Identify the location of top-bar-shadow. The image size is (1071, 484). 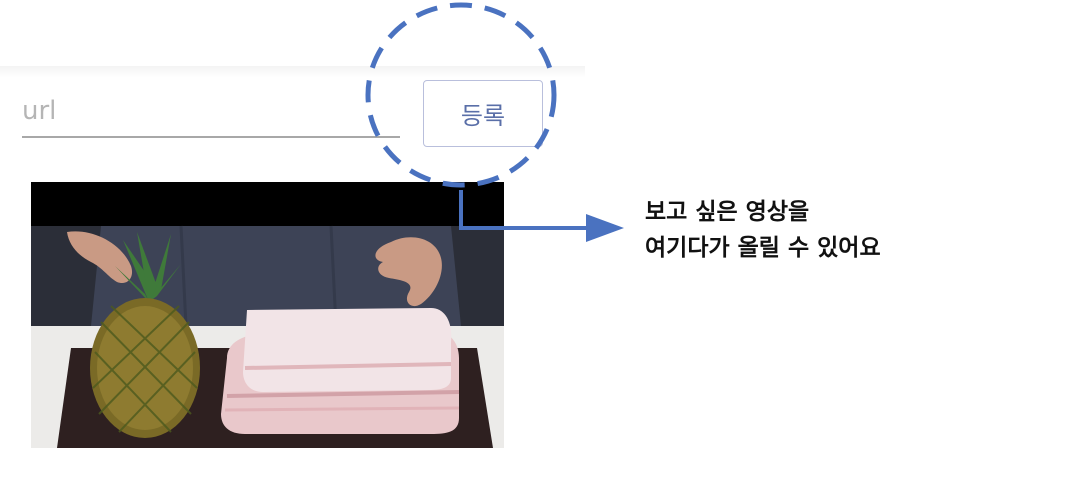
(292, 72).